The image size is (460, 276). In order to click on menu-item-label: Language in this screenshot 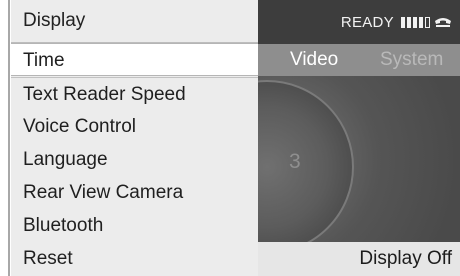, I will do `click(65, 159)`.